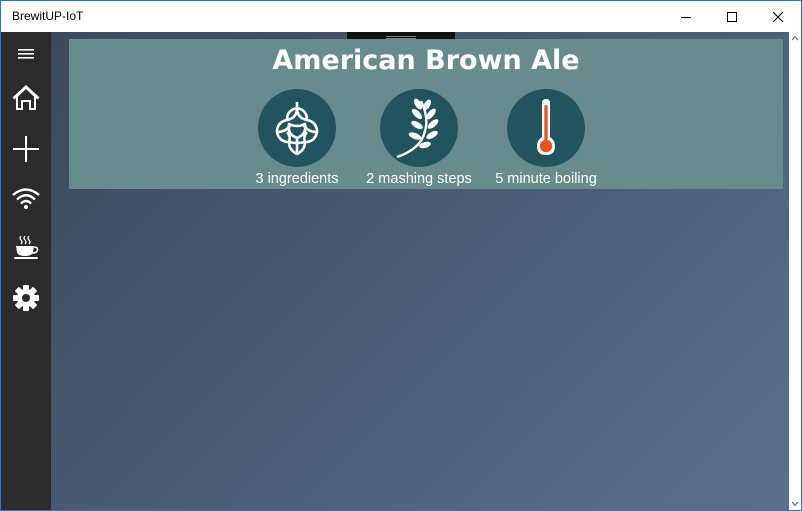 Image resolution: width=802 pixels, height=511 pixels. I want to click on scroll-down-arrow-icon, so click(795, 504).